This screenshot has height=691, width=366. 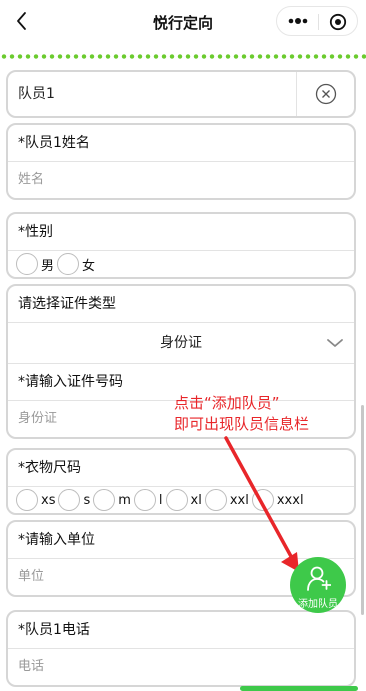 I want to click on scrollbar, so click(x=362, y=510).